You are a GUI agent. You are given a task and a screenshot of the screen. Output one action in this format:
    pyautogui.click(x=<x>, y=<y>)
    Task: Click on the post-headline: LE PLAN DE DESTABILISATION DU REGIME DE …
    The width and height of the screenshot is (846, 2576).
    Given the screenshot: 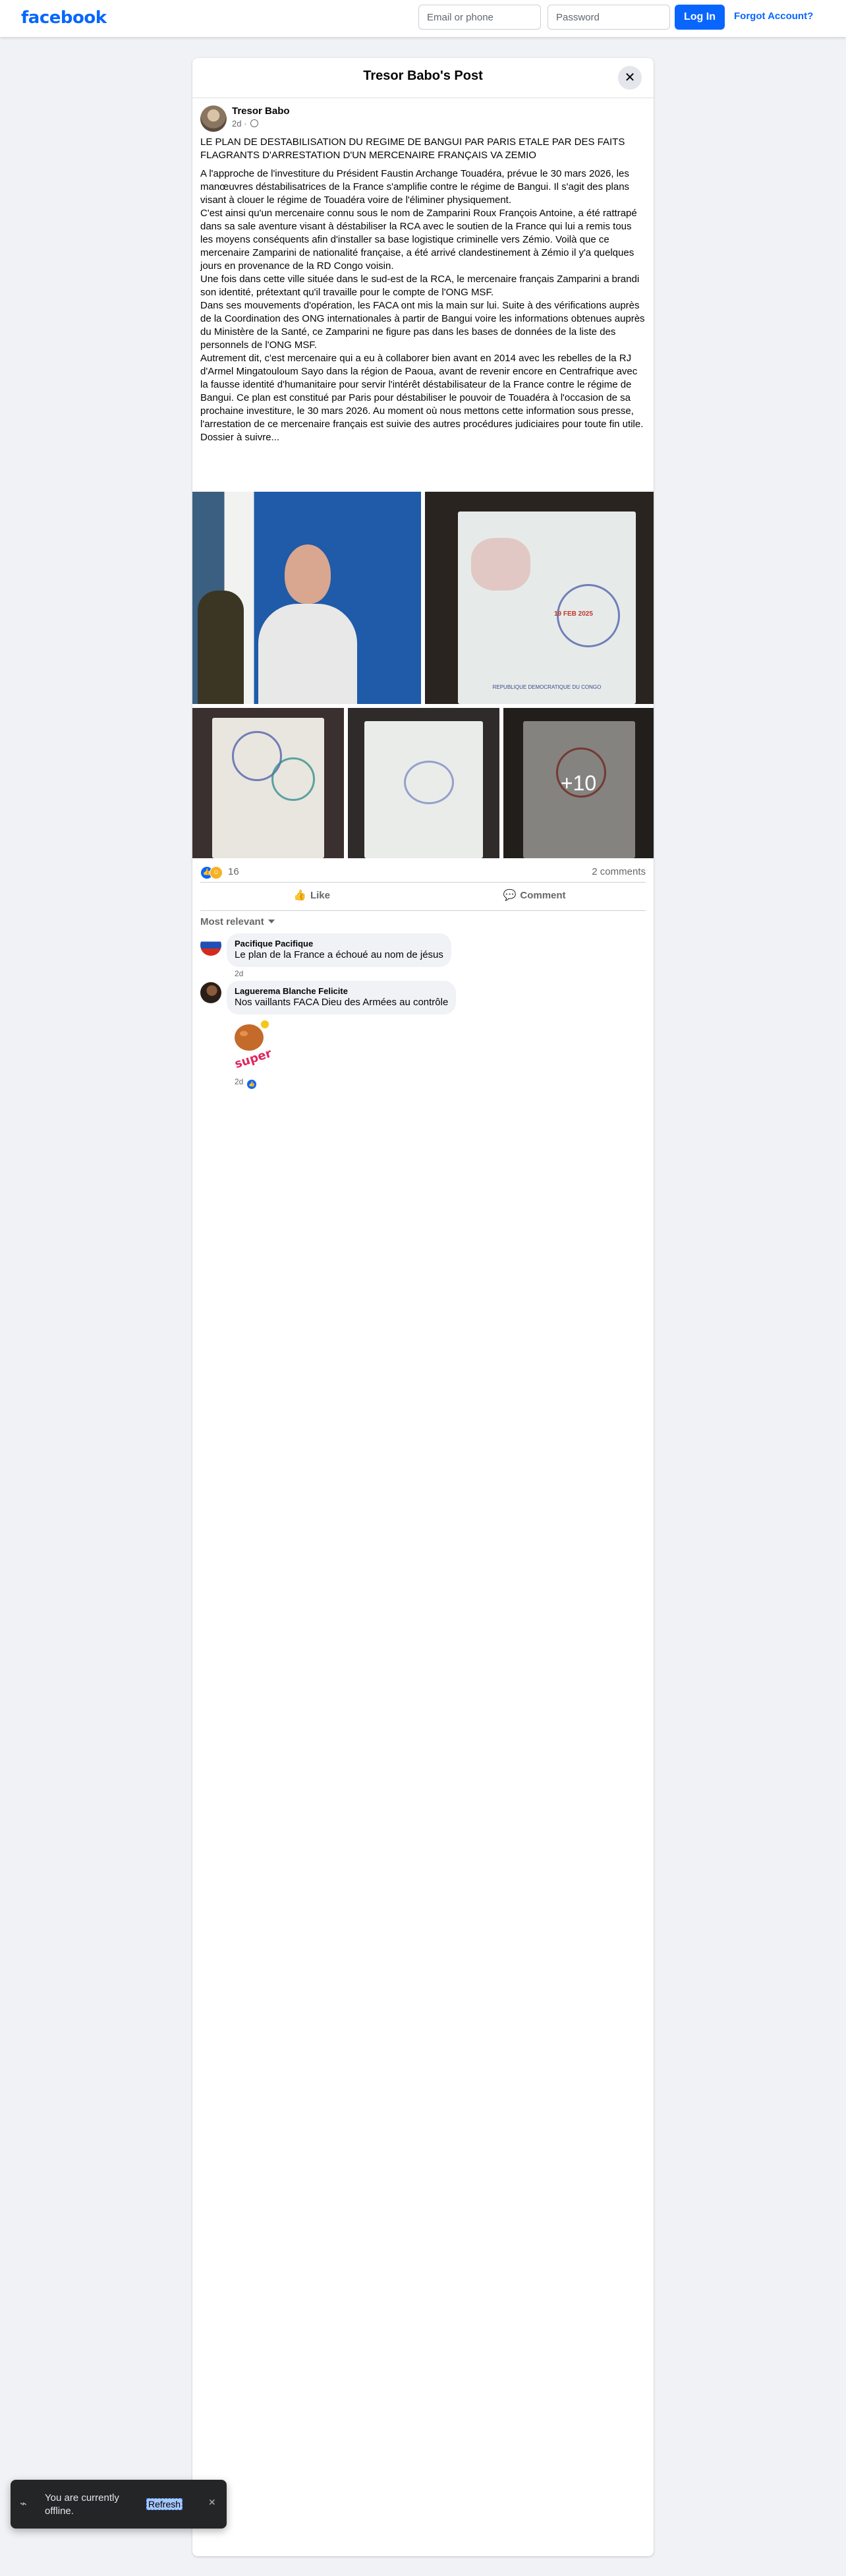 What is the action you would take?
    pyautogui.click(x=412, y=148)
    